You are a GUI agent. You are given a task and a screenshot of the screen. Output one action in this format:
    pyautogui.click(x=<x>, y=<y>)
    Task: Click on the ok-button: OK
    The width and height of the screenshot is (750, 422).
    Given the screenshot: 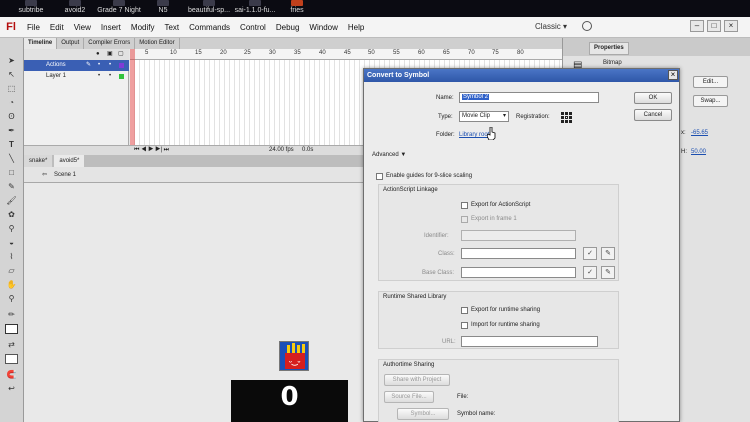 What is the action you would take?
    pyautogui.click(x=653, y=98)
    